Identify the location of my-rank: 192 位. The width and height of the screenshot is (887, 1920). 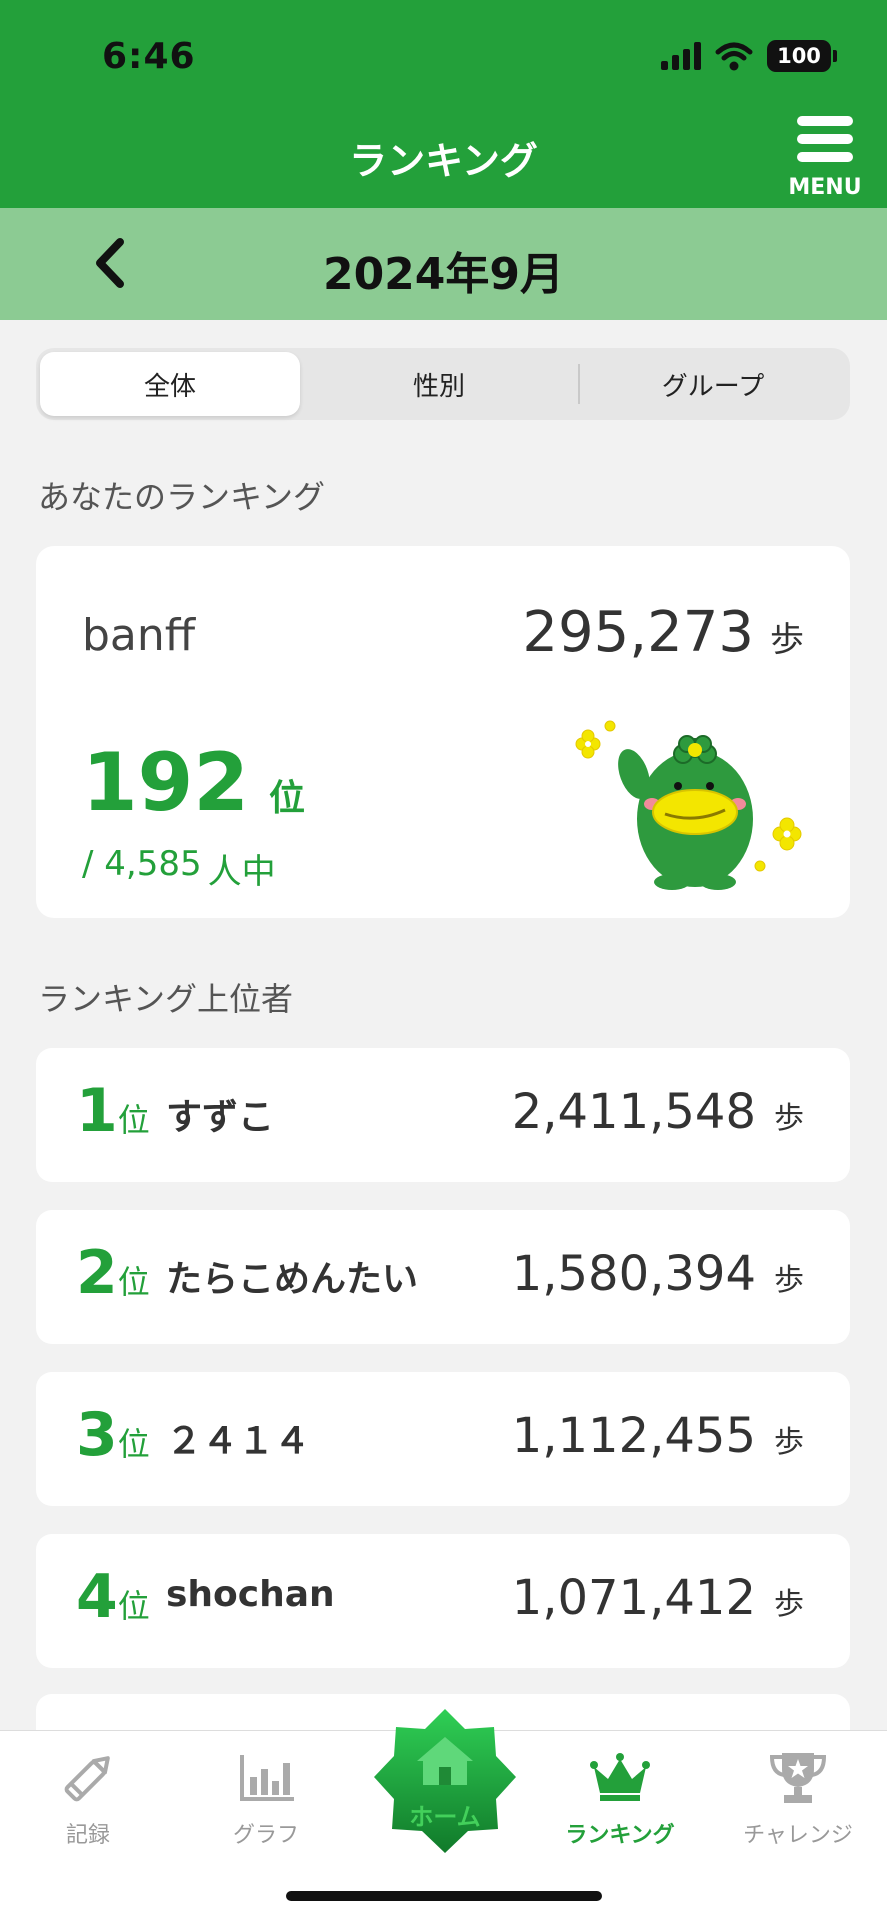
(193, 782).